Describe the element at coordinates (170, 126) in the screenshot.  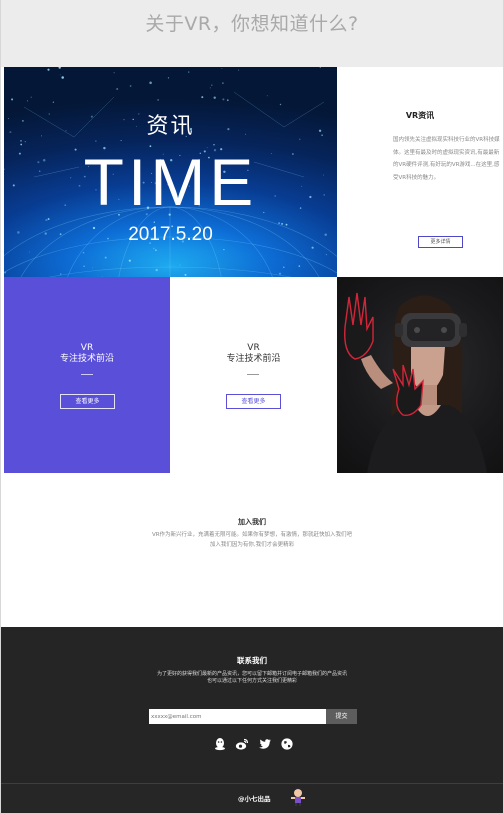
I see `hero-small-title: 资讯` at that location.